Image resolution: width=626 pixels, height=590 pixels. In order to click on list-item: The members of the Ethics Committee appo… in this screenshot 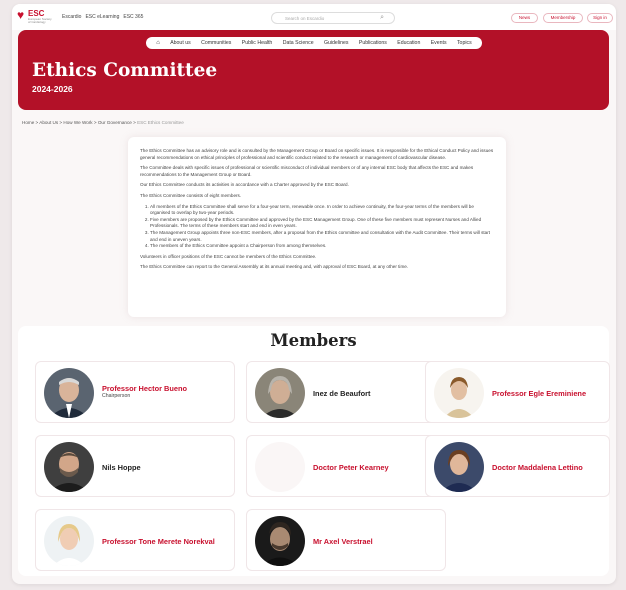, I will do `click(322, 246)`.